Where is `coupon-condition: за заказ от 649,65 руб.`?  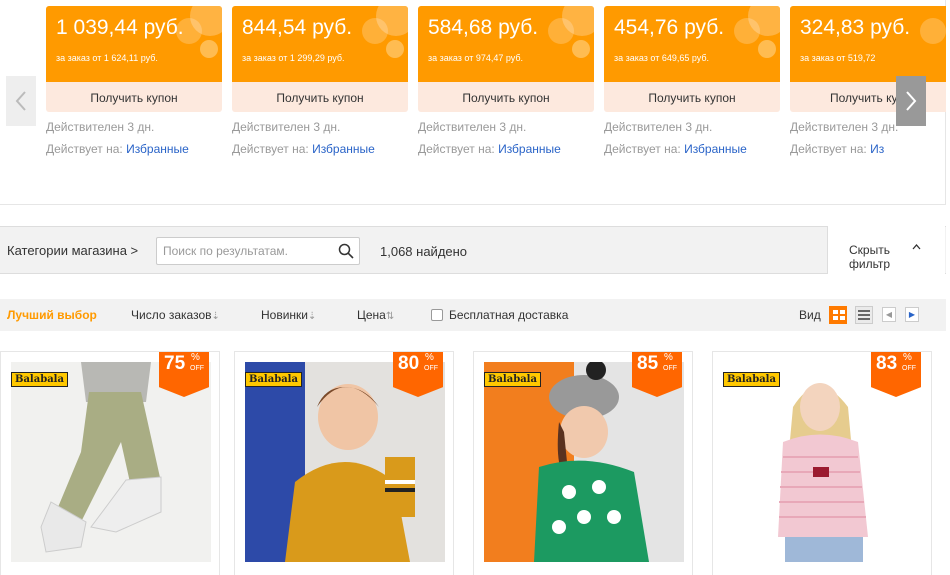
coupon-condition: за заказ от 649,65 руб. is located at coordinates (662, 58).